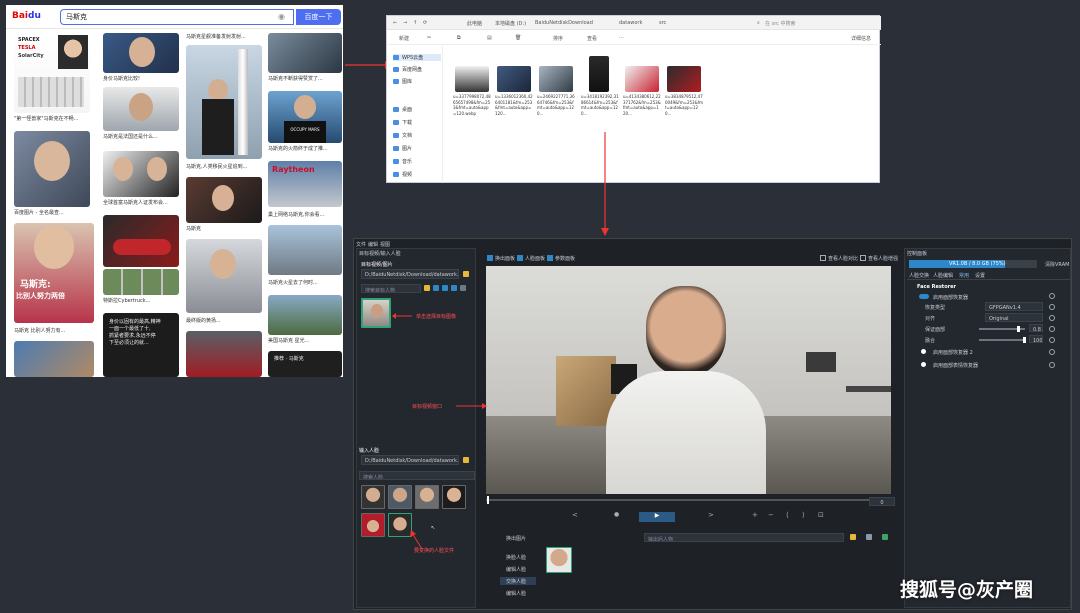 Image resolution: width=1080 pixels, height=613 pixels. I want to click on delete-icon: 🗑, so click(518, 38).